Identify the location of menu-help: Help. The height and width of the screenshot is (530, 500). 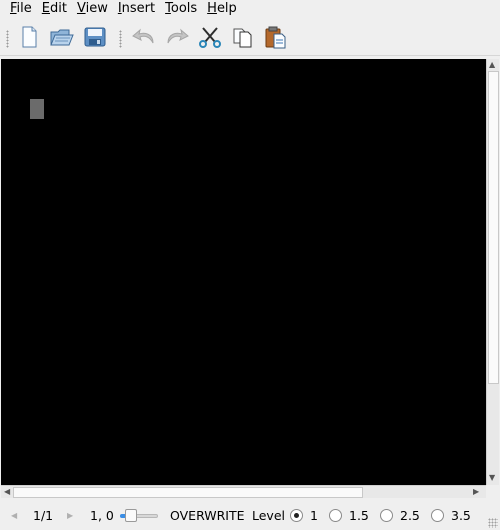
(222, 9).